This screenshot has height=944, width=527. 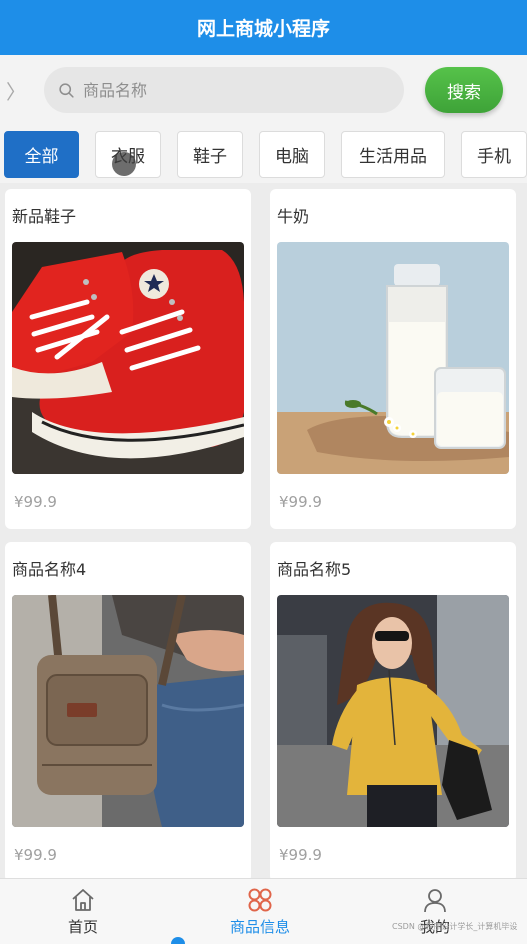 I want to click on home-icon, so click(x=83, y=900).